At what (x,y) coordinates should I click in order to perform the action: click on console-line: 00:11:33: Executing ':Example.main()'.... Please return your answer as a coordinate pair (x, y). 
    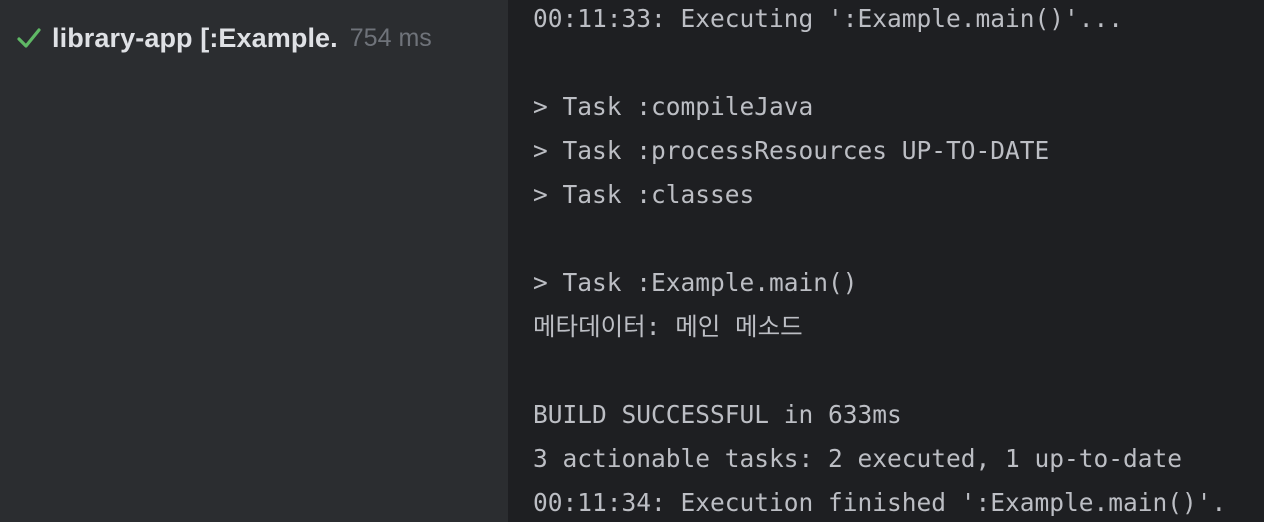
    Looking at the image, I should click on (828, 18).